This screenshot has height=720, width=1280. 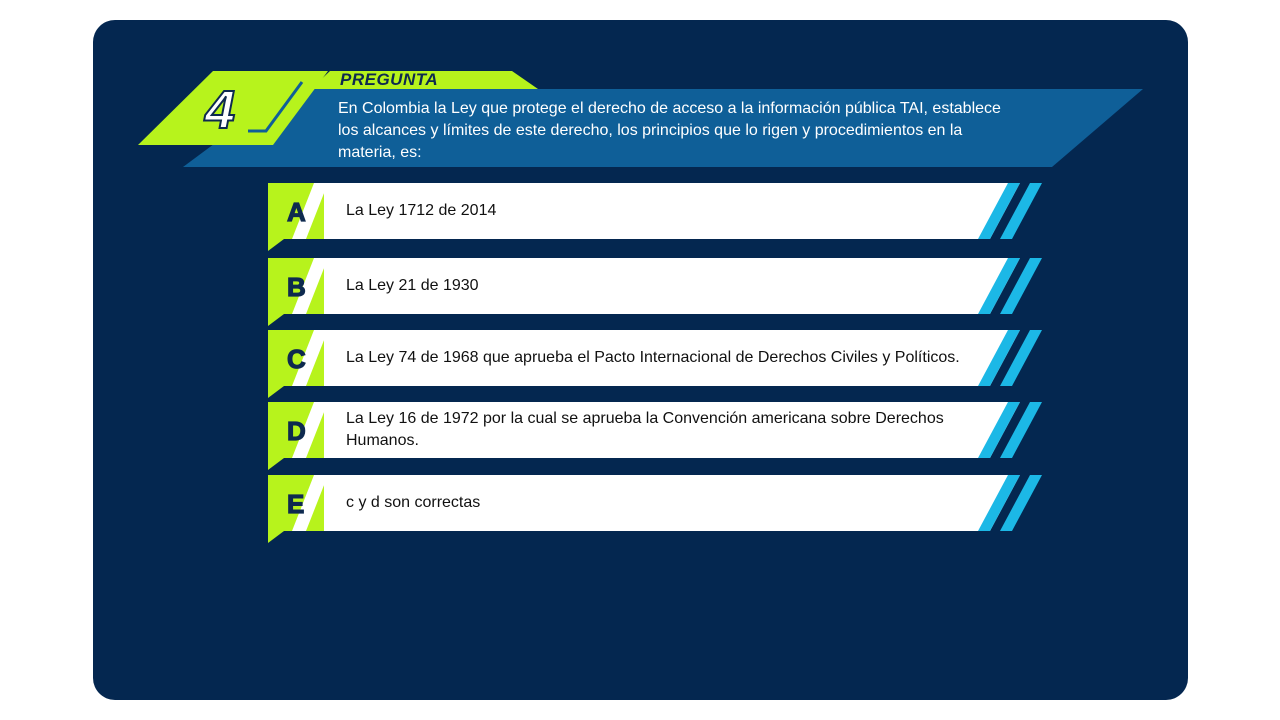 I want to click on option-c-letter: C, so click(x=296, y=359).